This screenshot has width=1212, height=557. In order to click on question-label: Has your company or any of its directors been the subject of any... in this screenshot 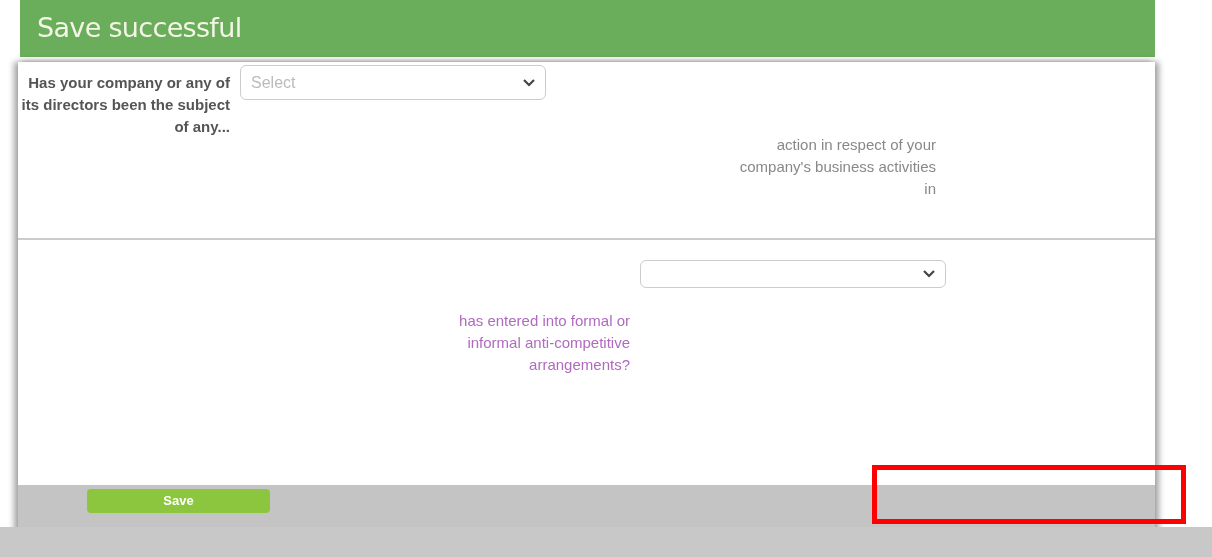, I will do `click(125, 105)`.